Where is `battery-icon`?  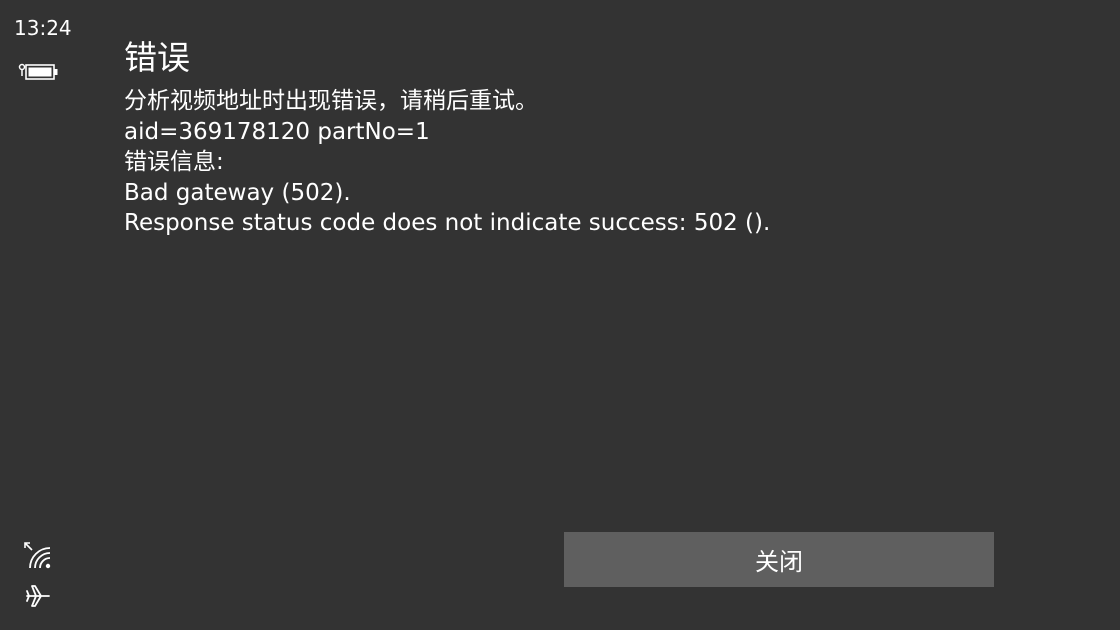
battery-icon is located at coordinates (38, 71).